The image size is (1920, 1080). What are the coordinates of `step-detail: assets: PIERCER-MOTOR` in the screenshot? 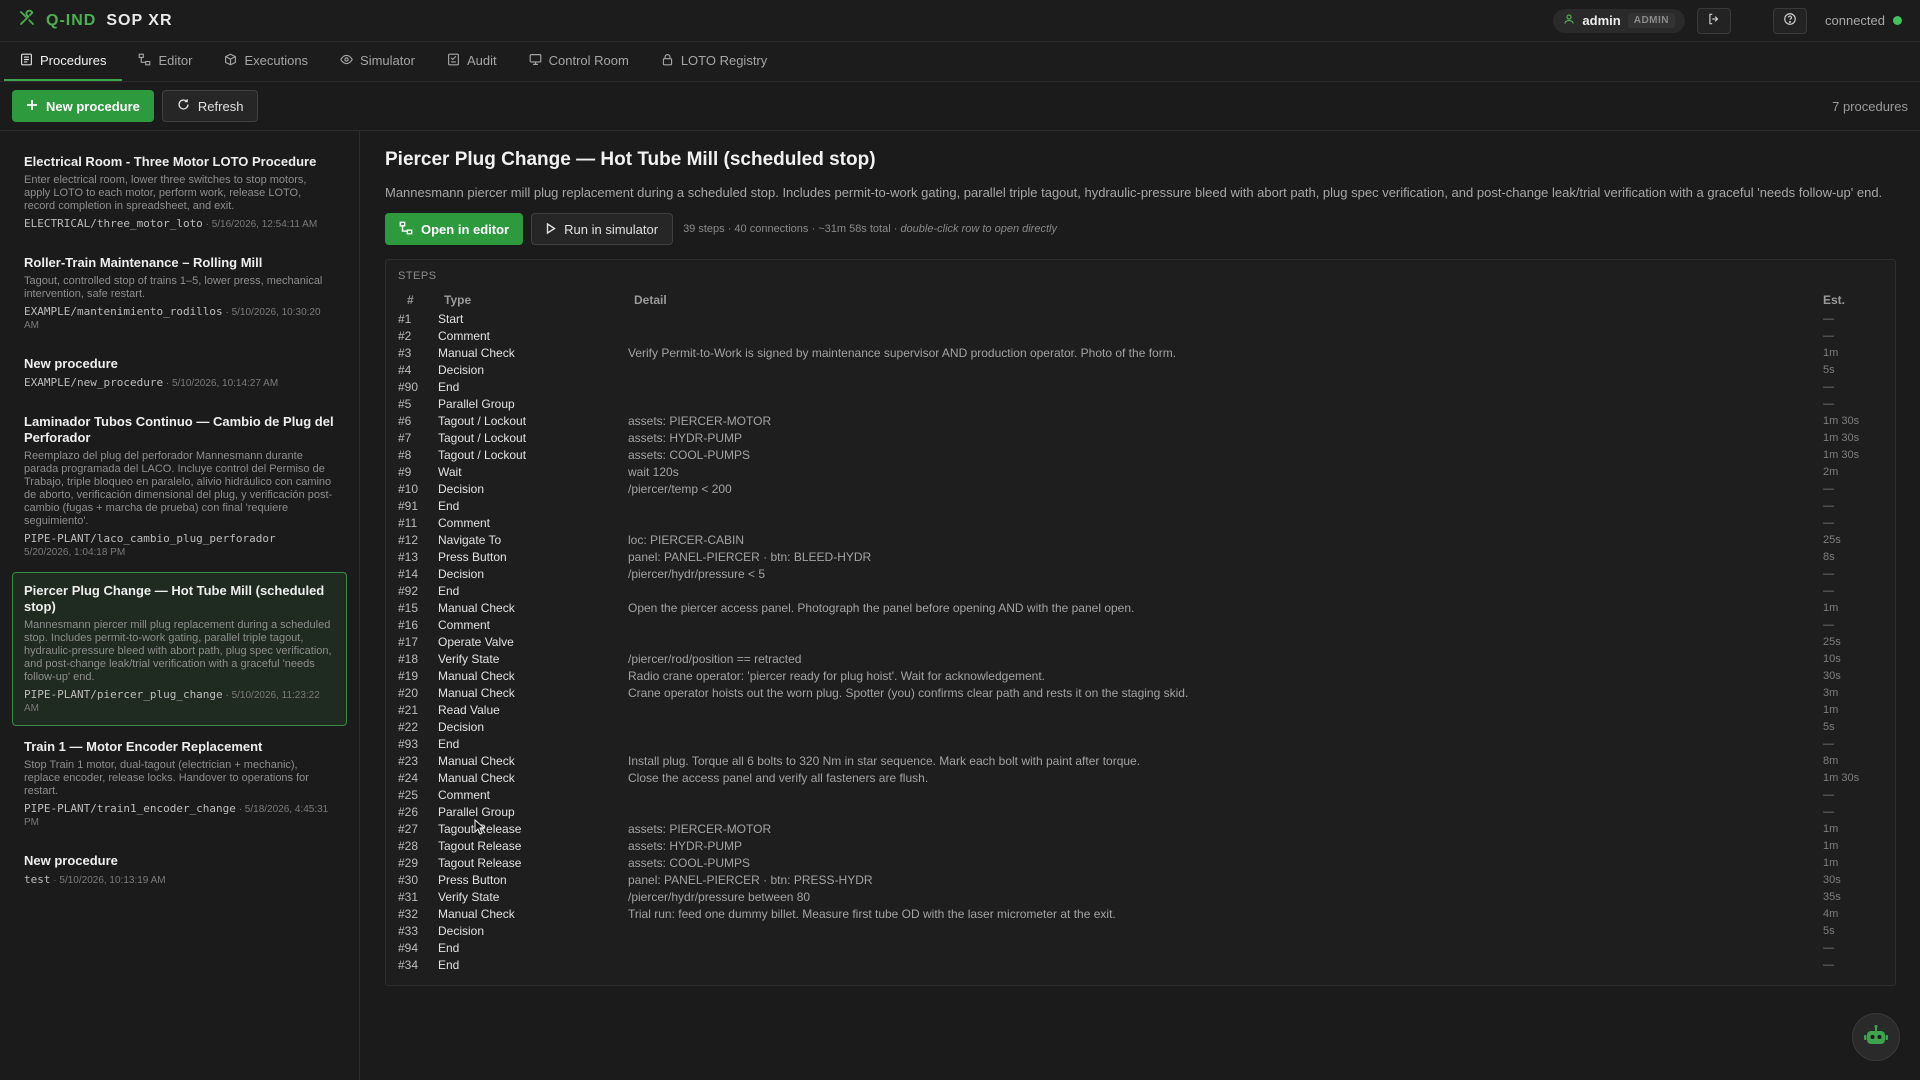 It's located at (700, 828).